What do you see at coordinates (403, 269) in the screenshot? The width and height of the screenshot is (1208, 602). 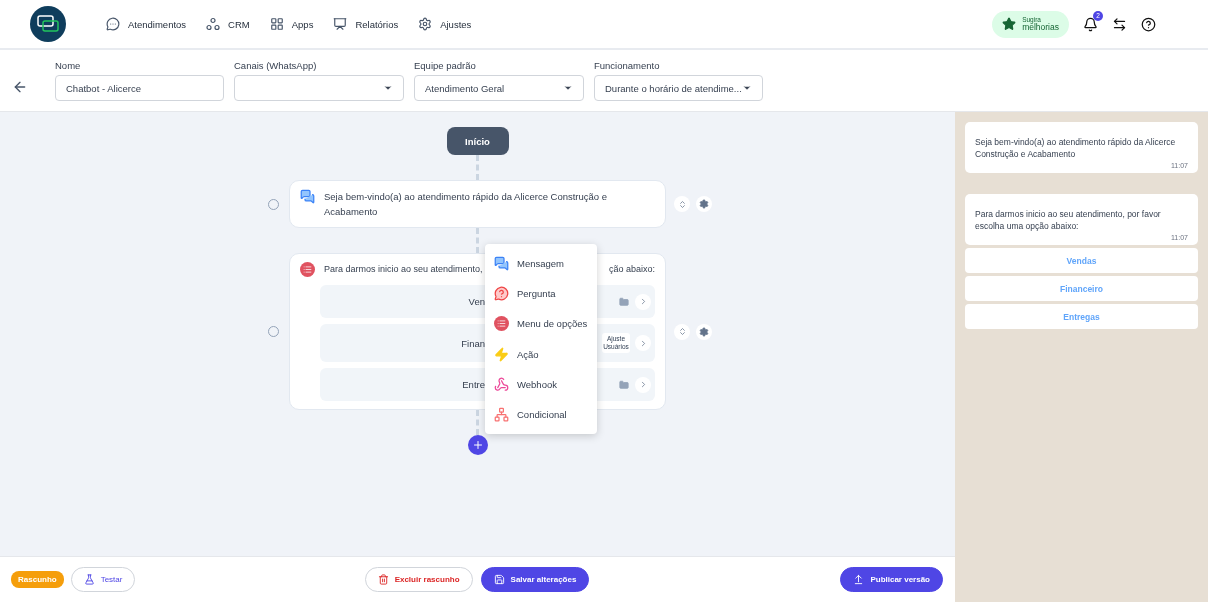 I see `node-text: Para darmos inicio ao seu atendimento,` at bounding box center [403, 269].